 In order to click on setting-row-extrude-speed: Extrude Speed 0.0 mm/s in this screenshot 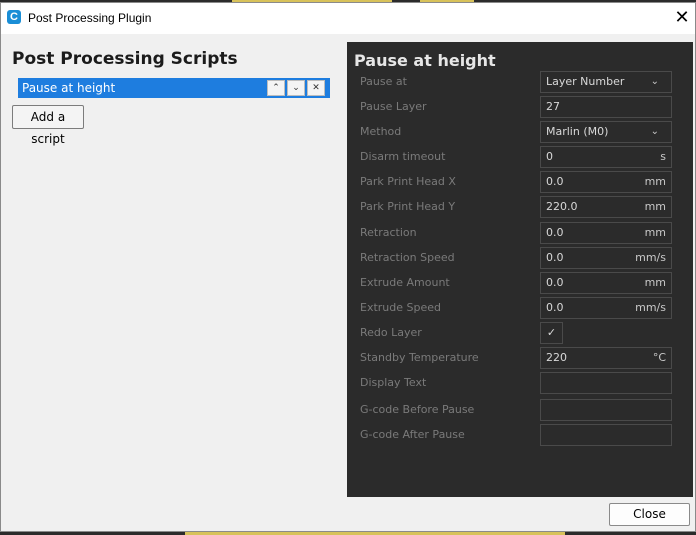, I will do `click(520, 308)`.